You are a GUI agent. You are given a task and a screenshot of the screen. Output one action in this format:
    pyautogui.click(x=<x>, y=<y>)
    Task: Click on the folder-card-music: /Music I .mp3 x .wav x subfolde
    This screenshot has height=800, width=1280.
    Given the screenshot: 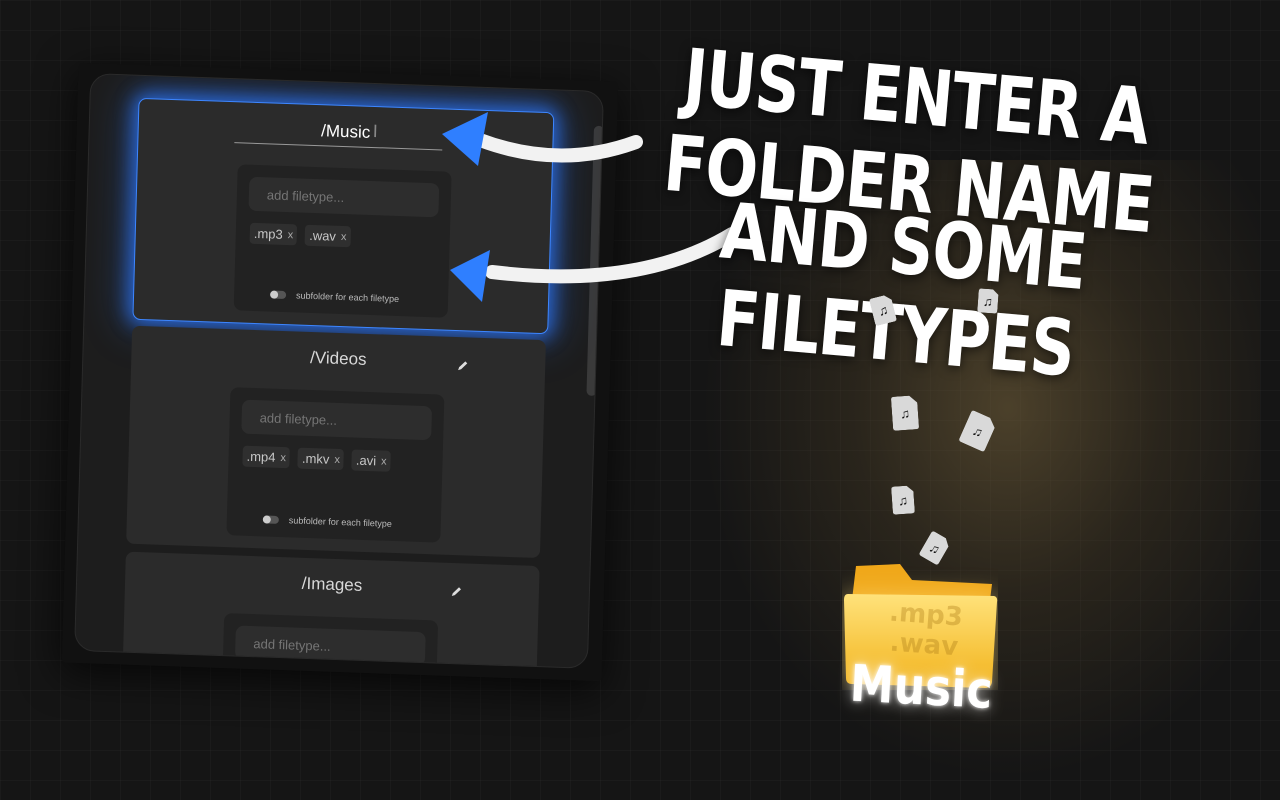 What is the action you would take?
    pyautogui.click(x=343, y=216)
    